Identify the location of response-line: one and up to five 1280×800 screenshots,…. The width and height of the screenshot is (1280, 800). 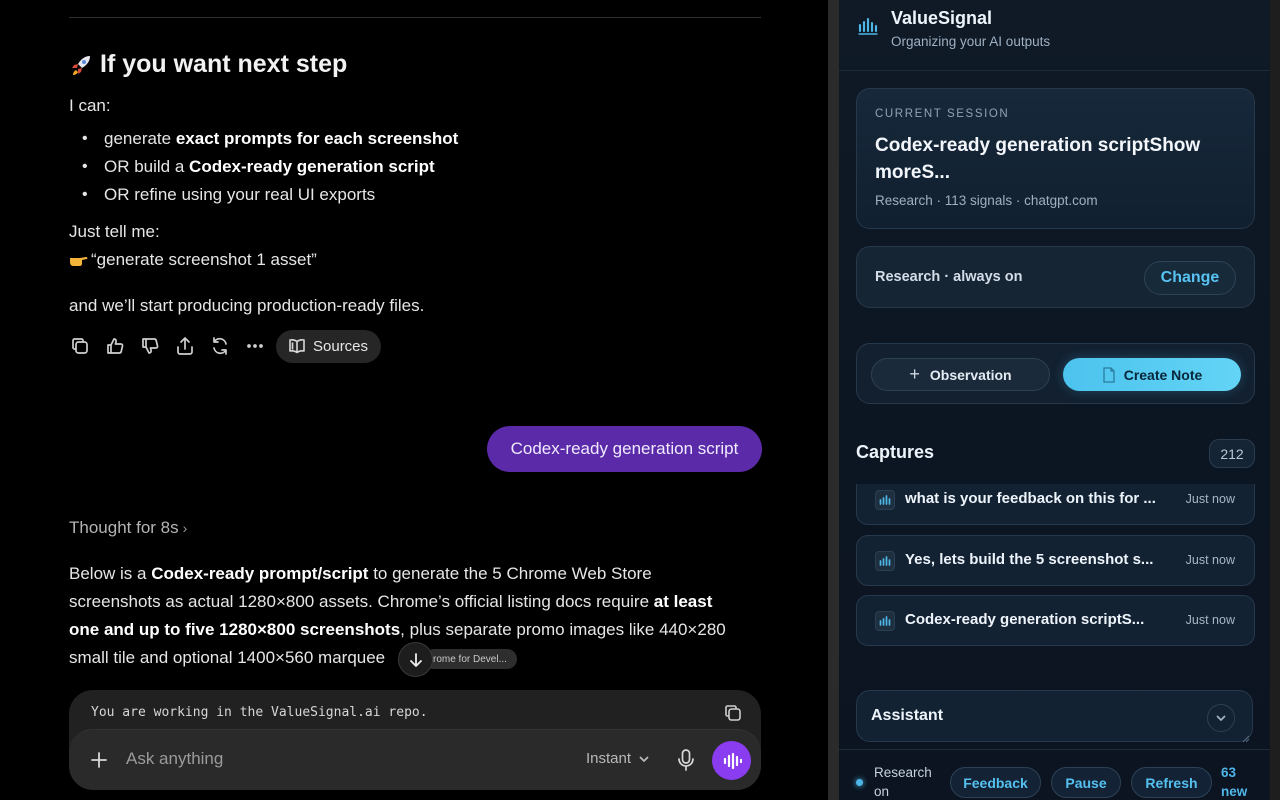
(397, 629).